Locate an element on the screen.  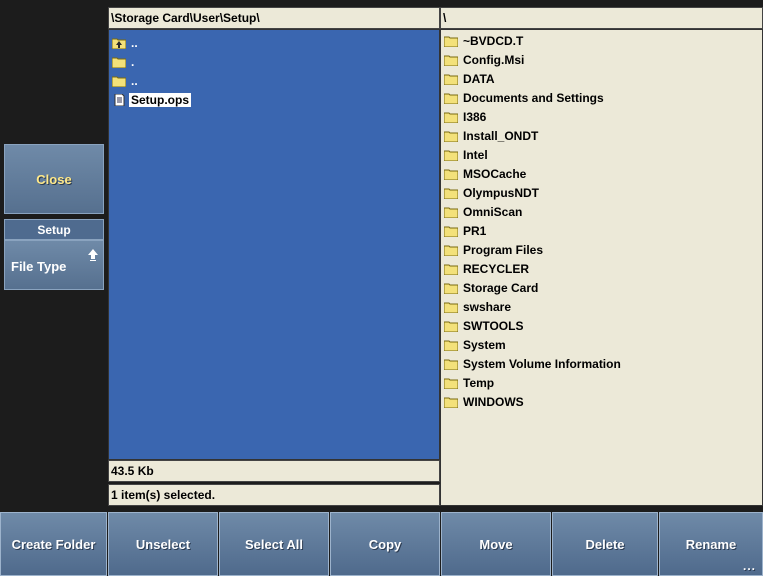
item-name: System Volume Information is located at coordinates (542, 363).